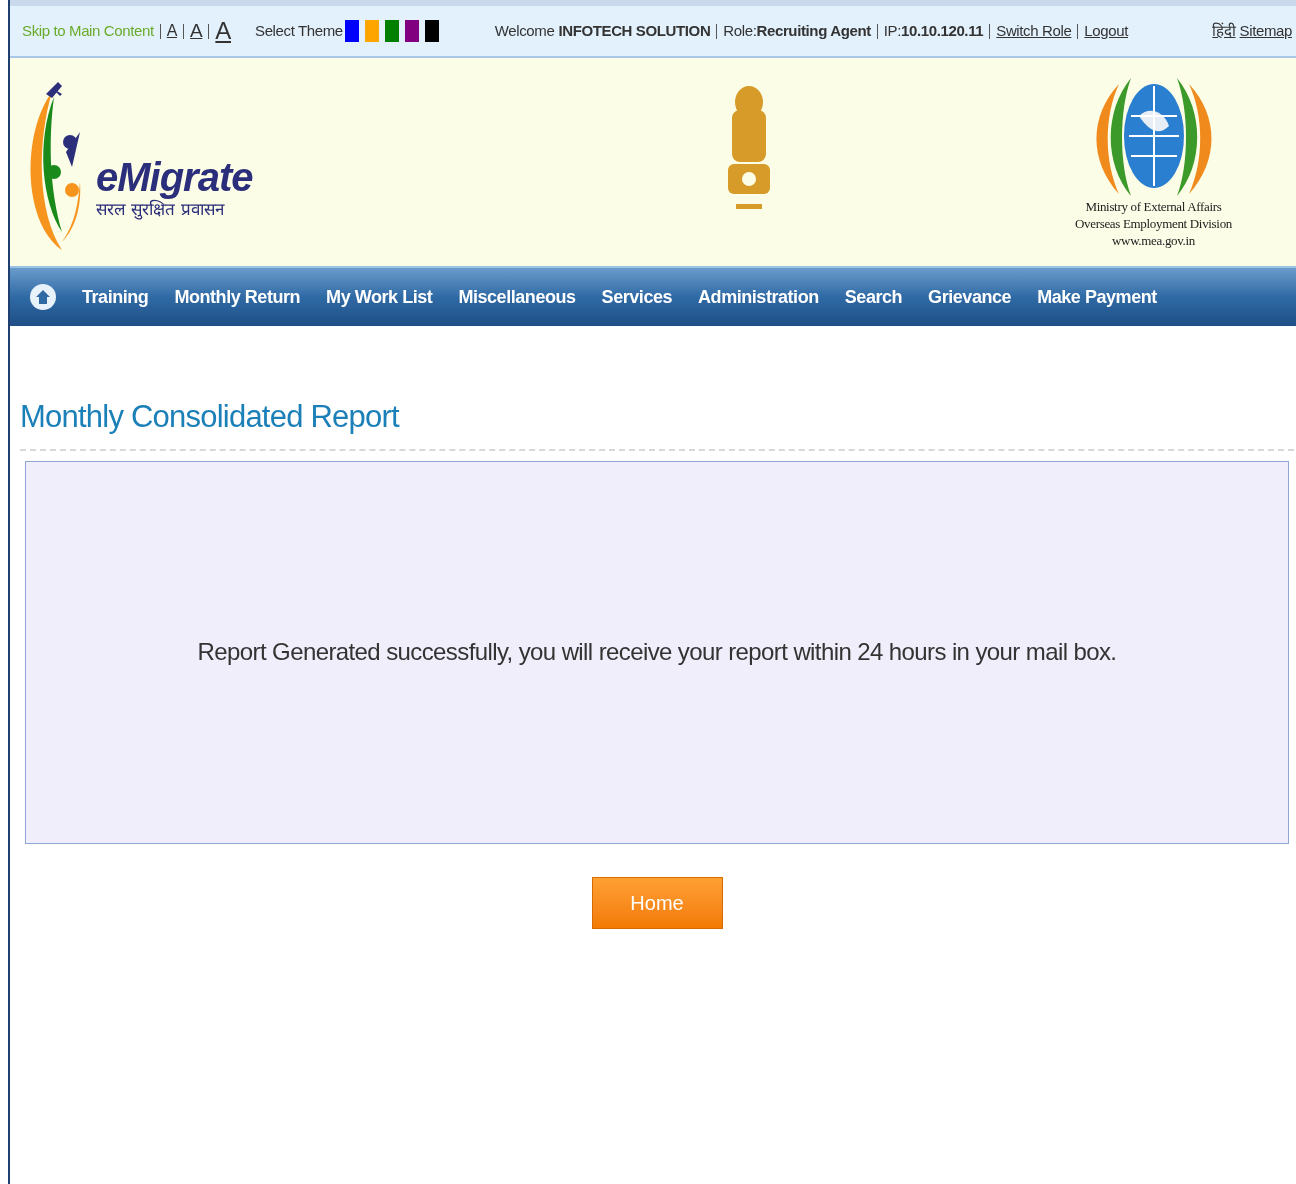  Describe the element at coordinates (299, 30) in the screenshot. I see `theme-label: Select Theme` at that location.